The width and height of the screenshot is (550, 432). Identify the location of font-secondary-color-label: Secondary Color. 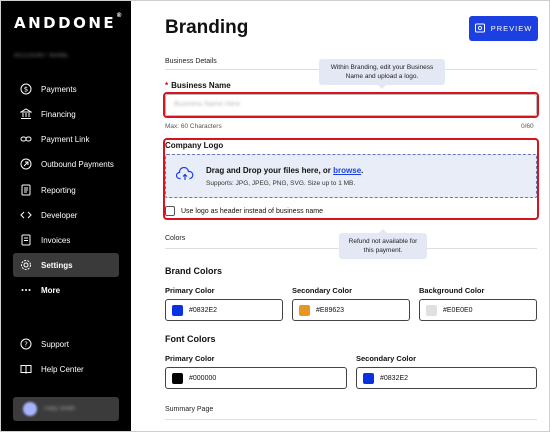
(386, 358).